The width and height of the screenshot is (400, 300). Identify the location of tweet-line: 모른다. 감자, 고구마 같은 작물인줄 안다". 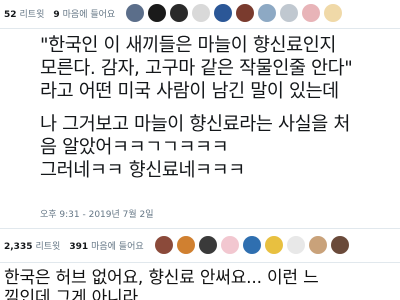
(196, 68).